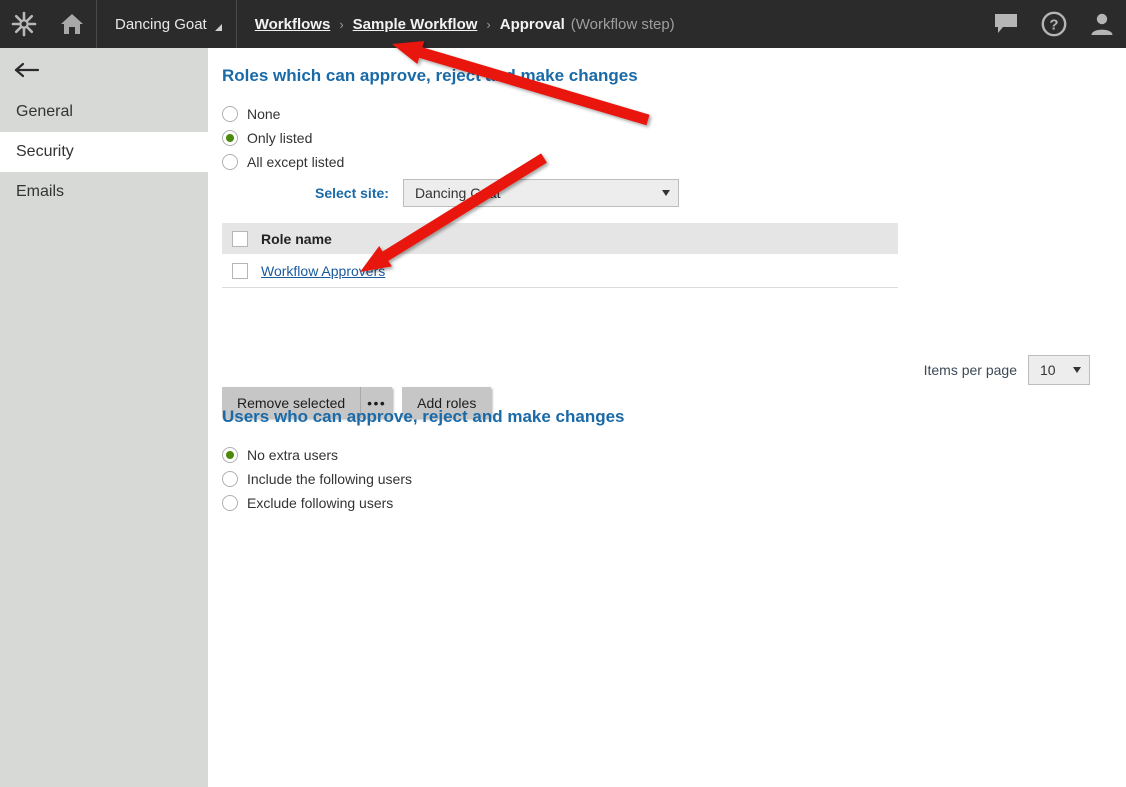  I want to click on radio-roles-none-indicator, so click(230, 114).